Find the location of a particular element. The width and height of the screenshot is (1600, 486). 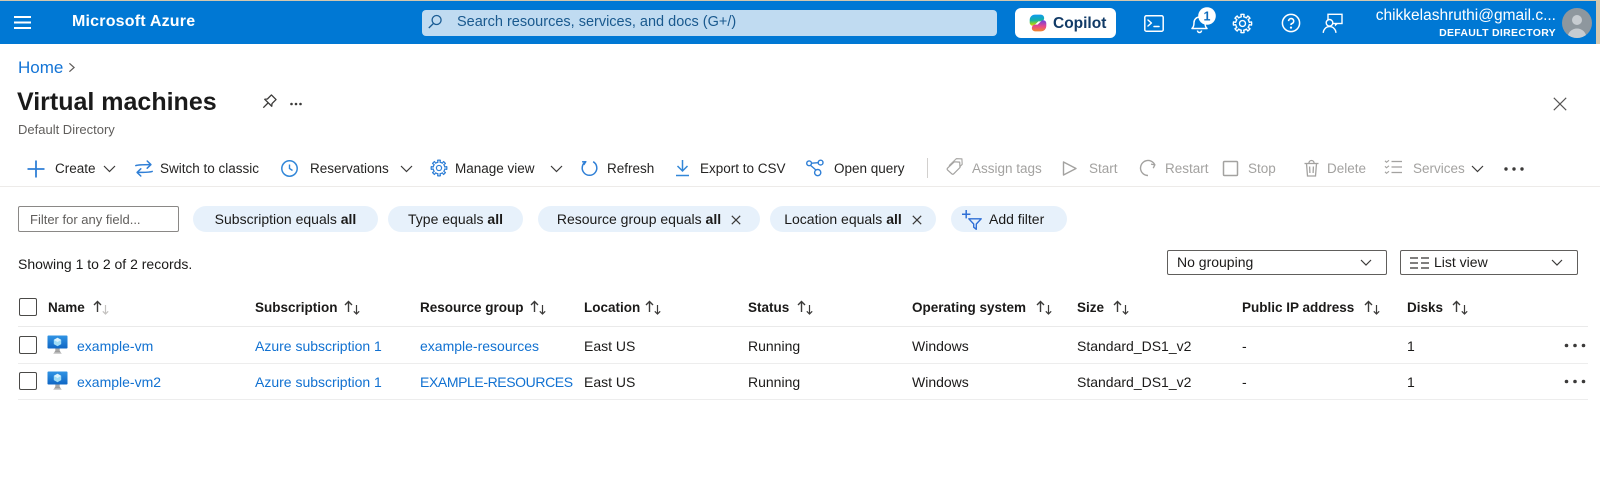

svg-text: 1 is located at coordinates (1207, 16).